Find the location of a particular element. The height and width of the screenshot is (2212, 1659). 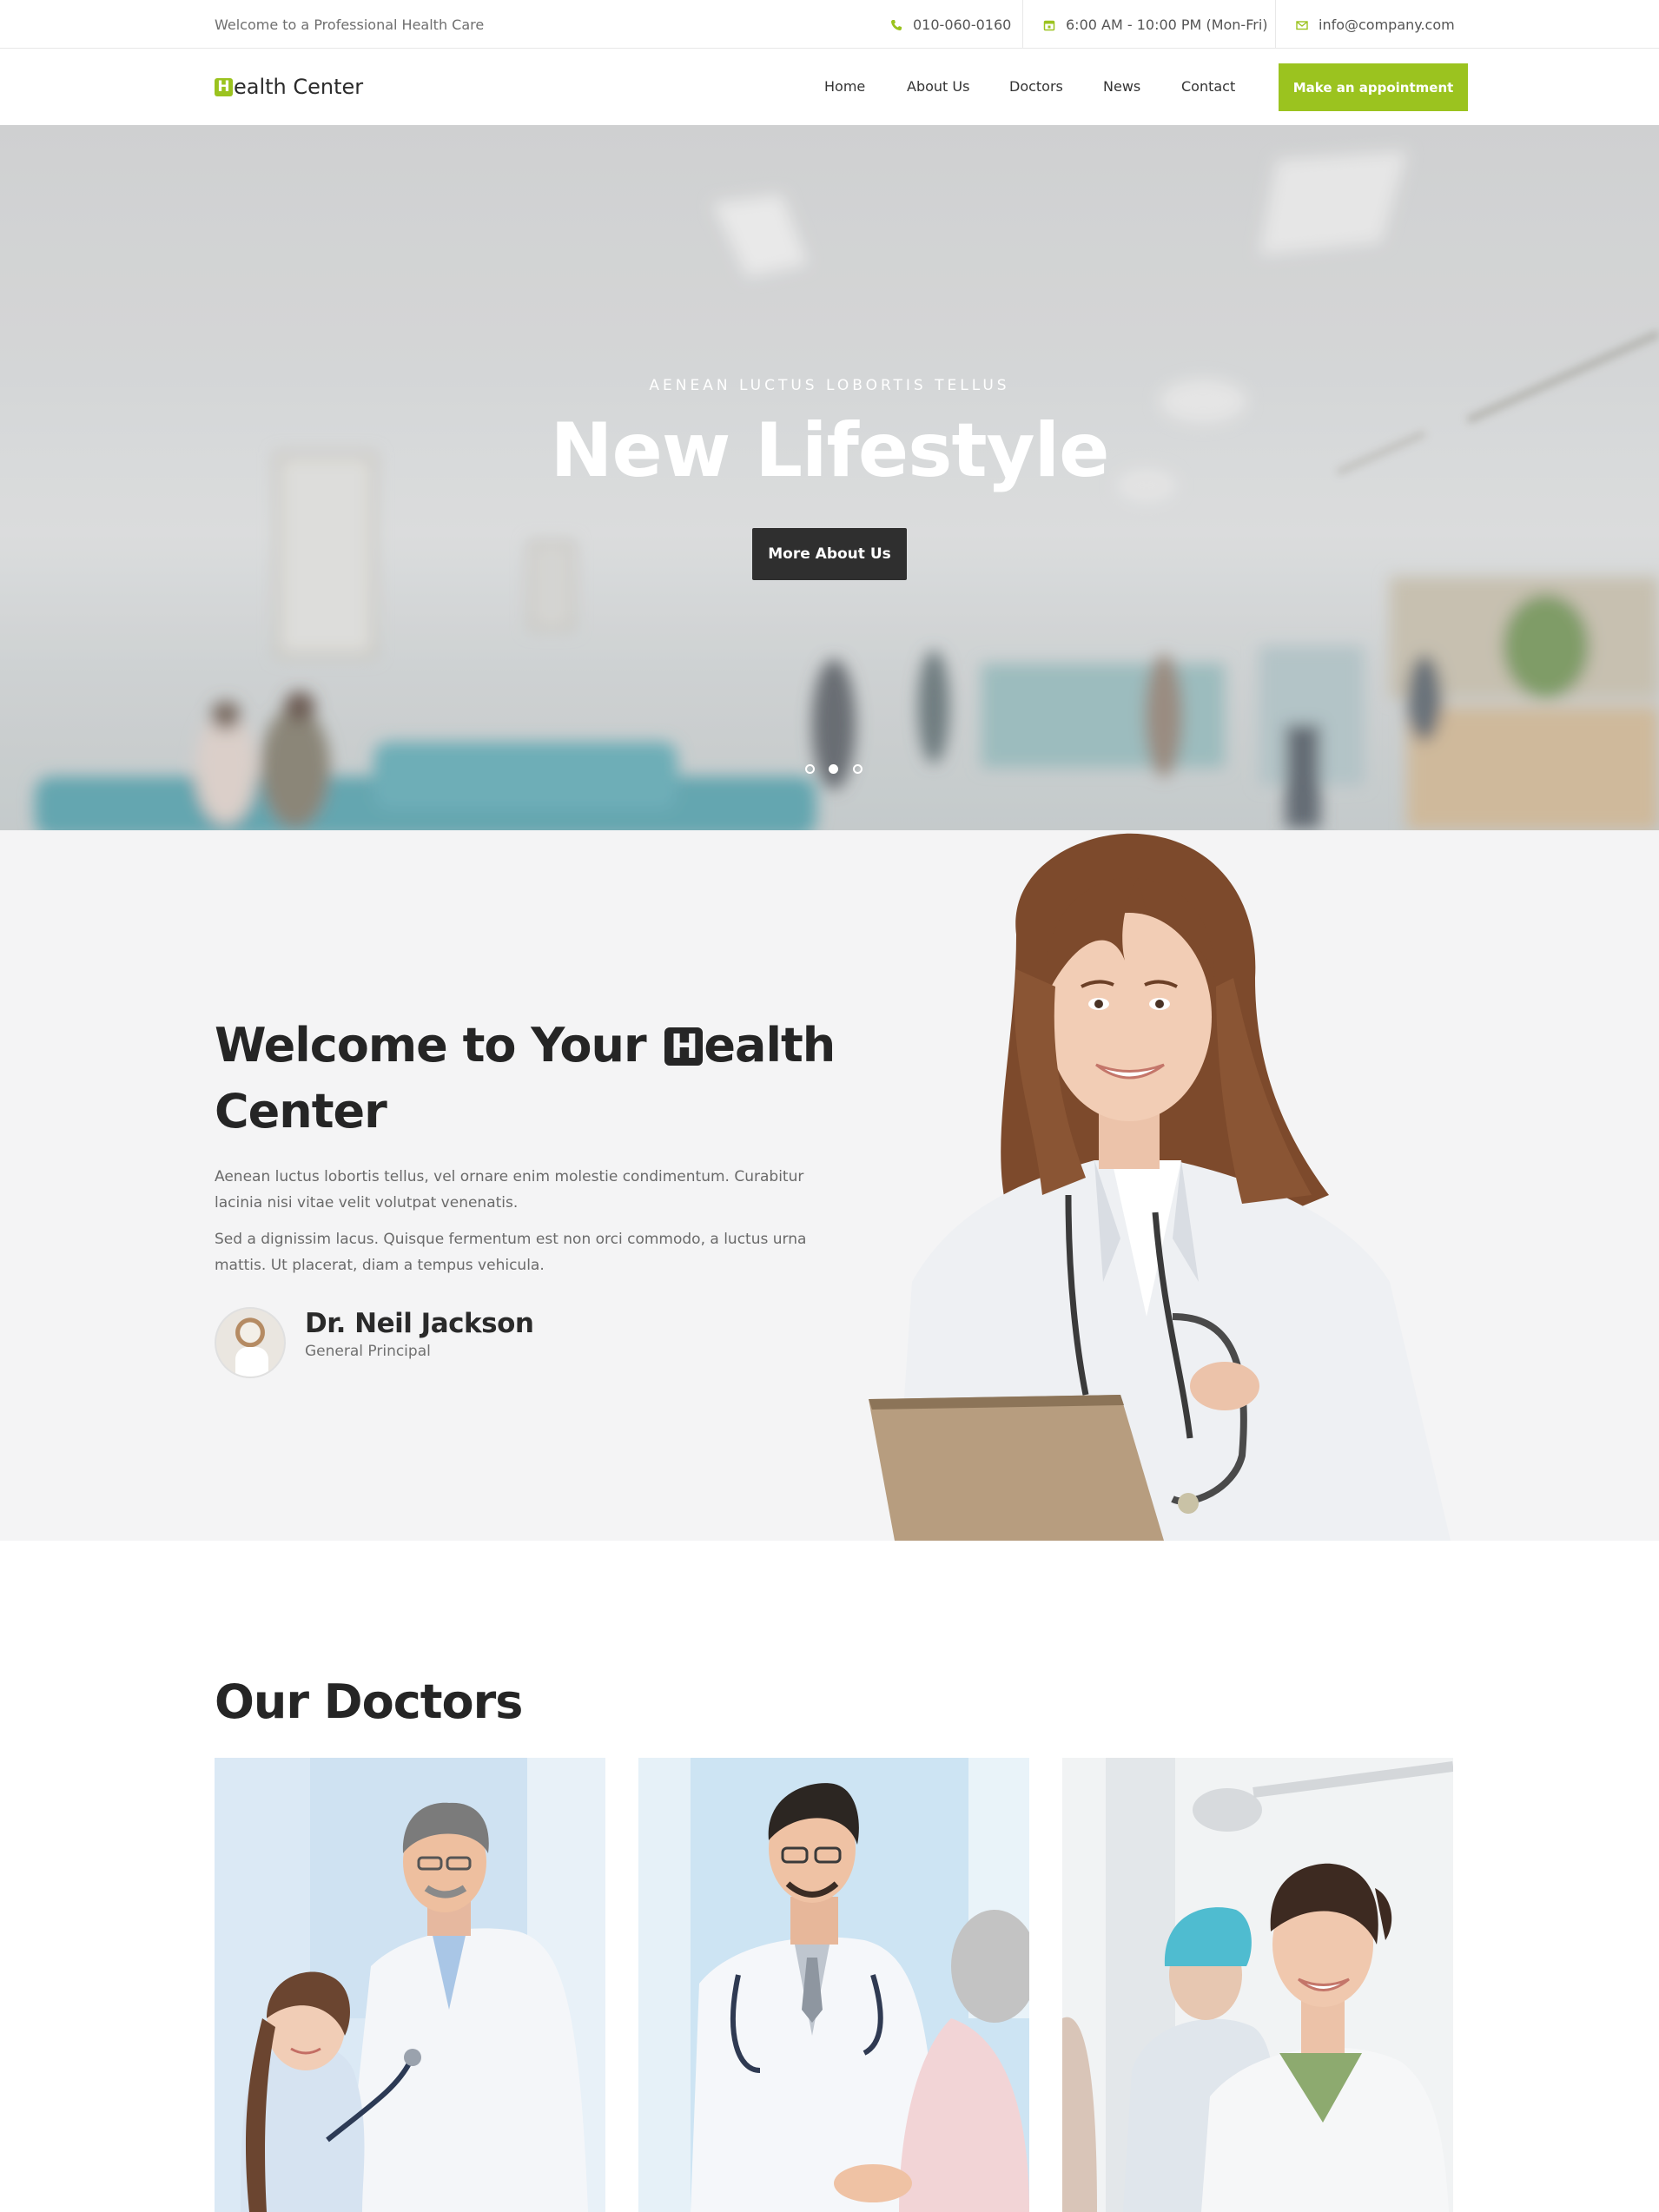

more-about-us-button: More About Us is located at coordinates (829, 554).